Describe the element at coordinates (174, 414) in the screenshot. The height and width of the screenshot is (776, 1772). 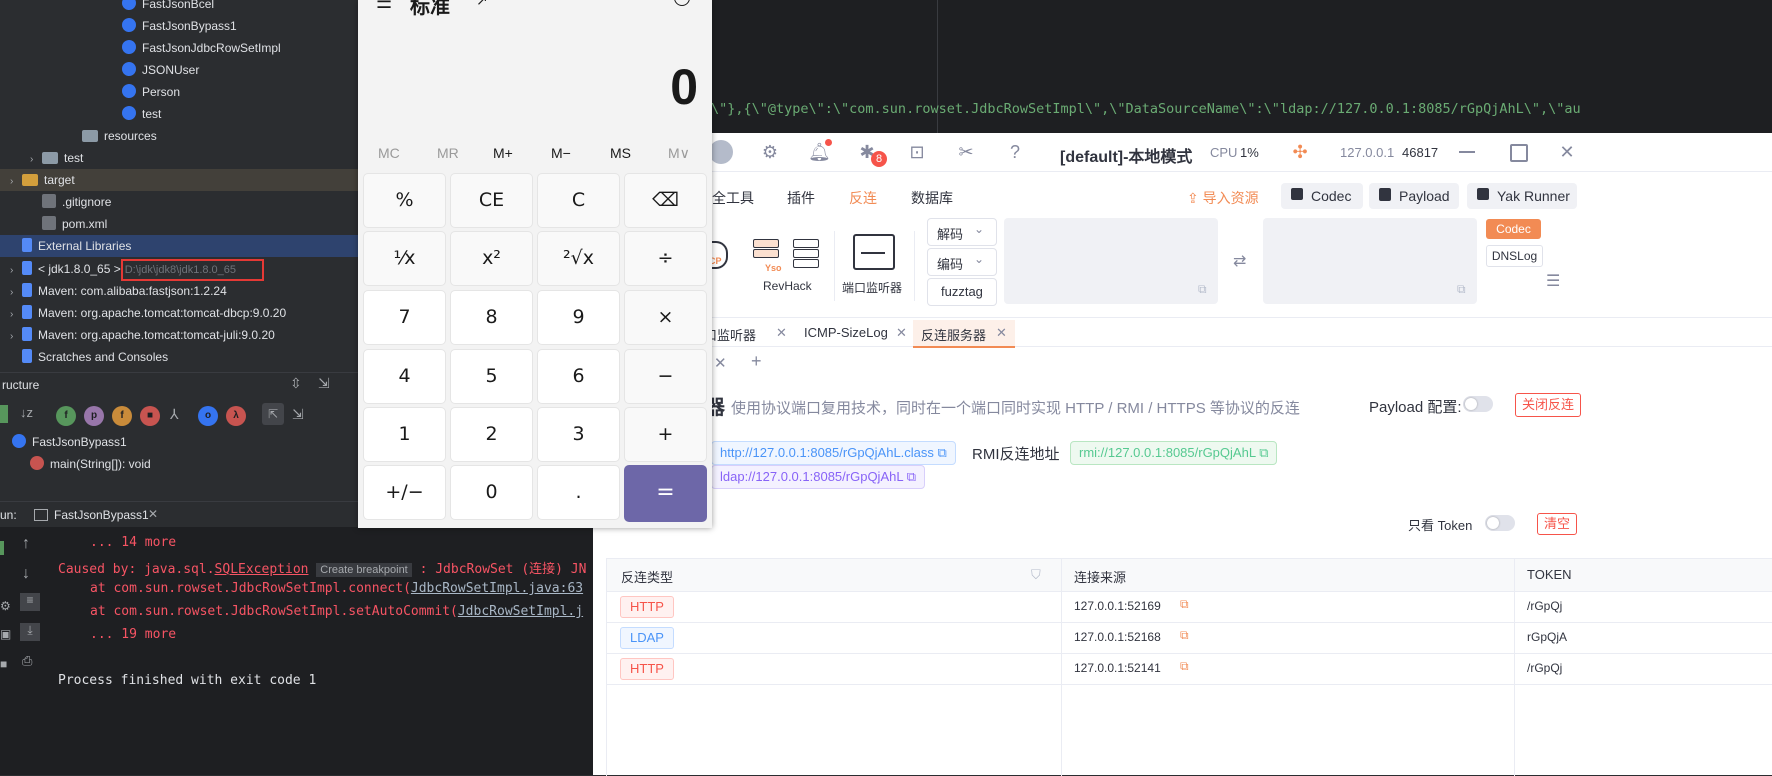
I see `inherited-icon: ⅄` at that location.